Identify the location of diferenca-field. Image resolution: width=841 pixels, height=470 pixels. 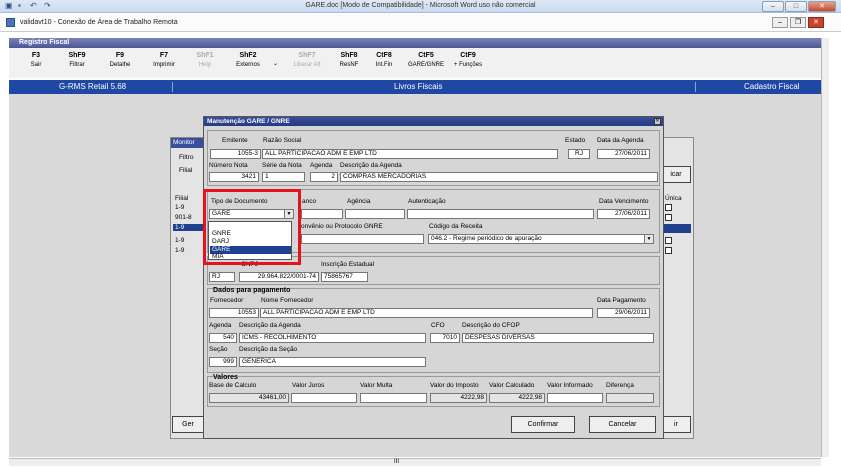
(630, 398).